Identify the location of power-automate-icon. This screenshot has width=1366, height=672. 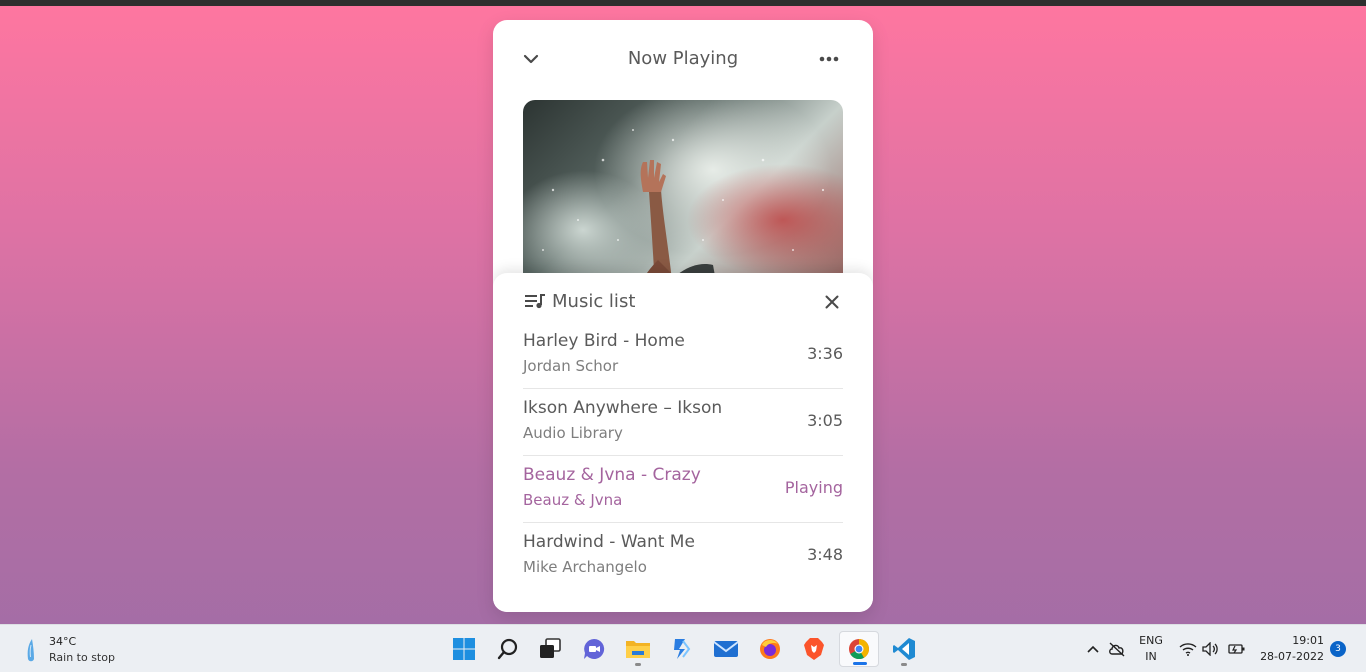
(682, 649).